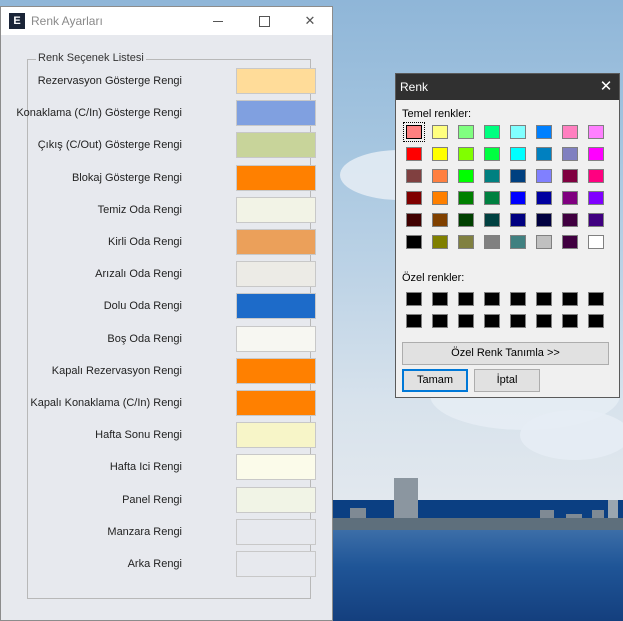 The image size is (623, 621). I want to click on ok-button: Tamam, so click(435, 380).